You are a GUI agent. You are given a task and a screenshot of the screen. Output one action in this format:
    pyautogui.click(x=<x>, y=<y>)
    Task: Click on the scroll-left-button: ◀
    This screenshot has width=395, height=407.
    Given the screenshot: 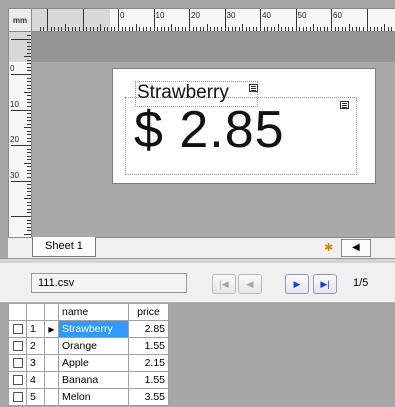 What is the action you would take?
    pyautogui.click(x=356, y=248)
    